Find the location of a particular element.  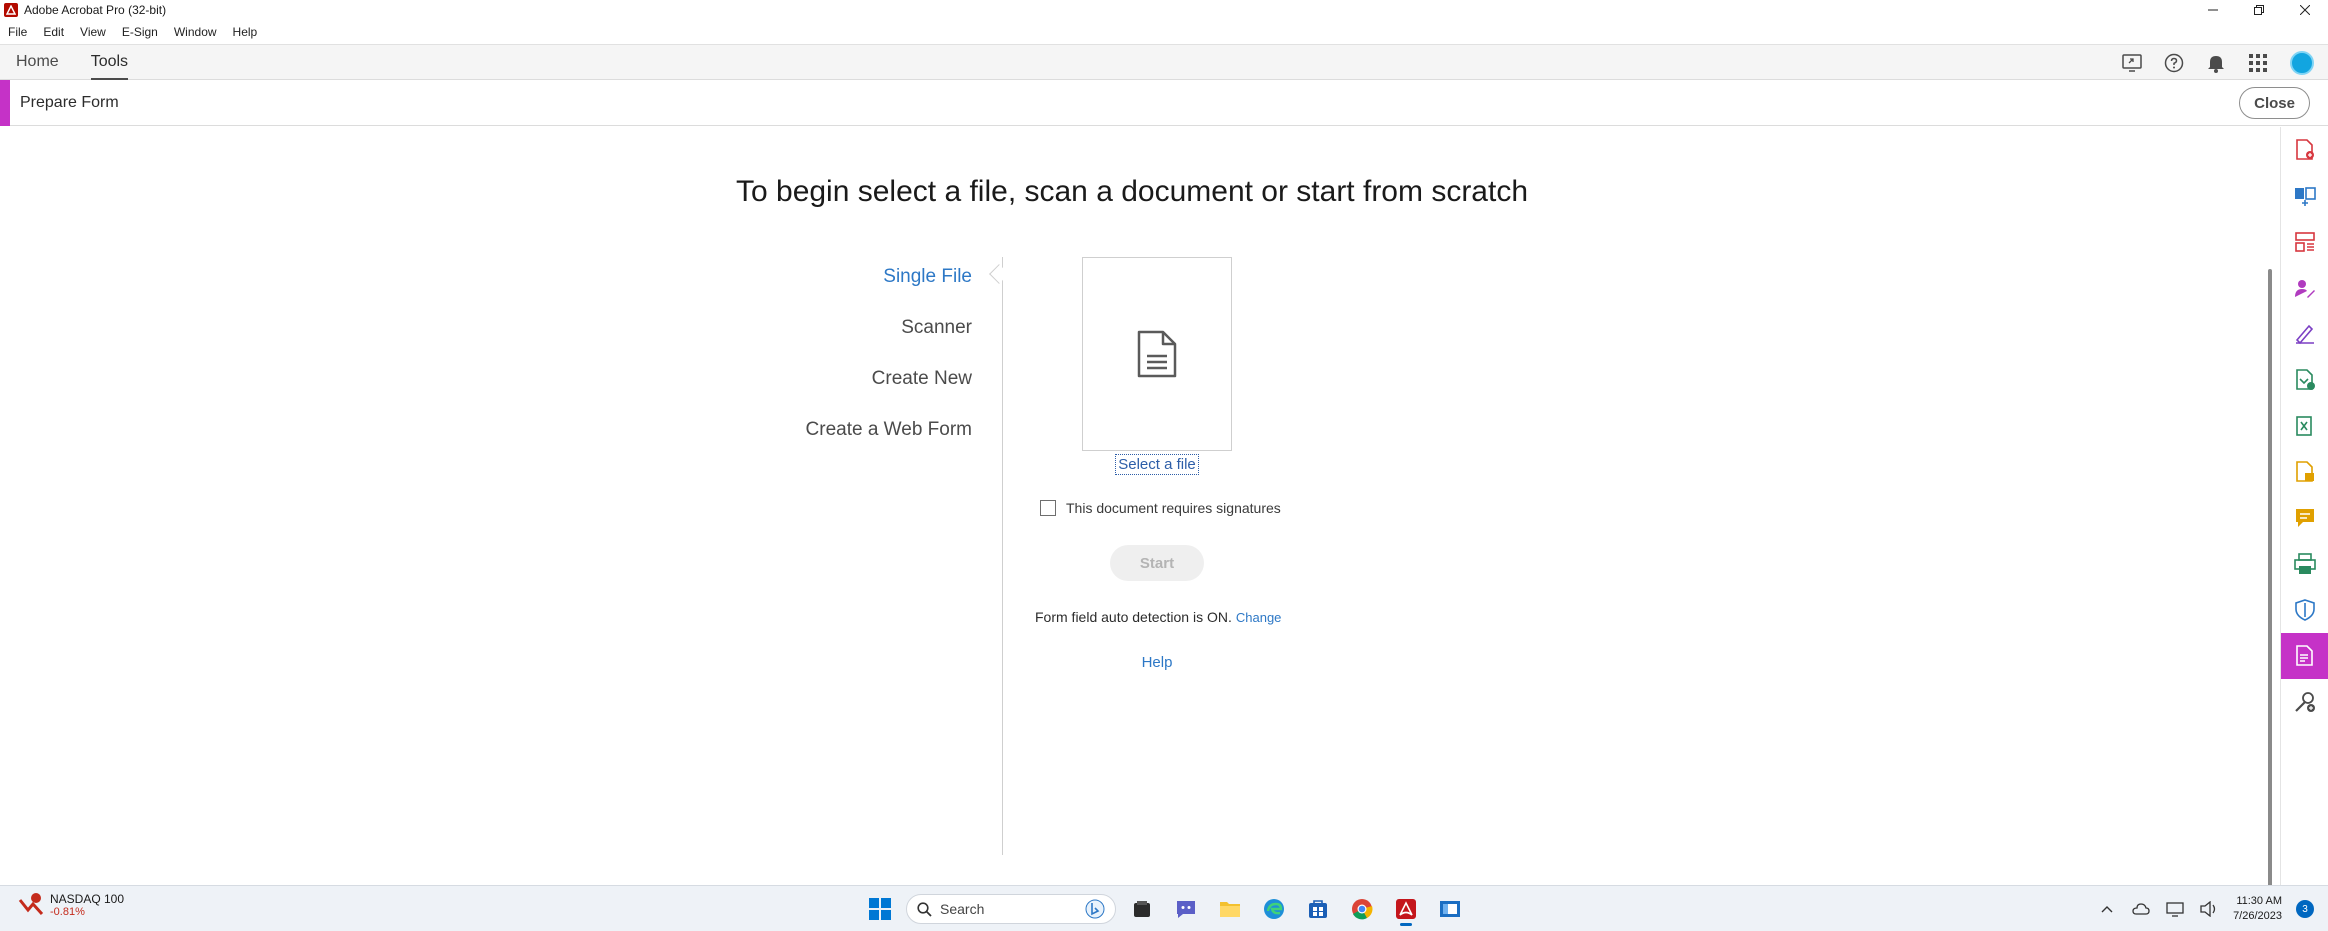

print-production-icon is located at coordinates (2304, 564).